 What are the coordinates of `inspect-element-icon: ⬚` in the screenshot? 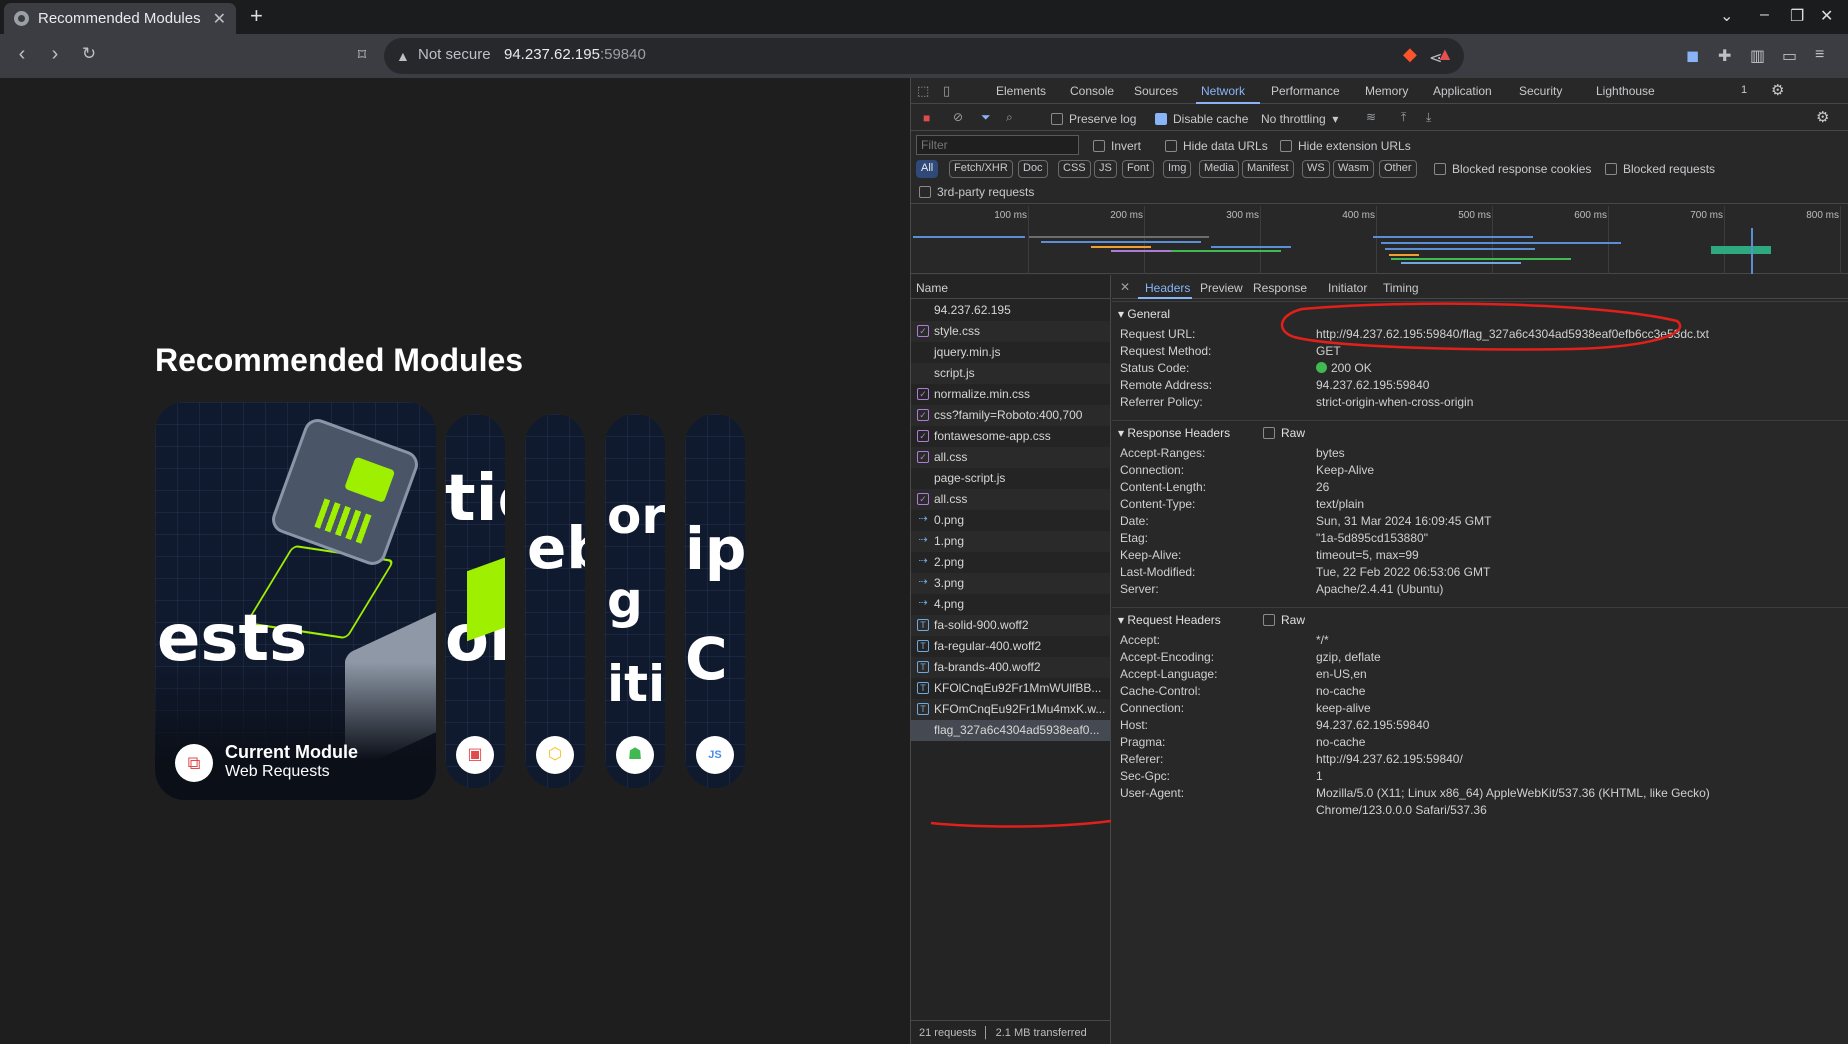 It's located at (923, 91).